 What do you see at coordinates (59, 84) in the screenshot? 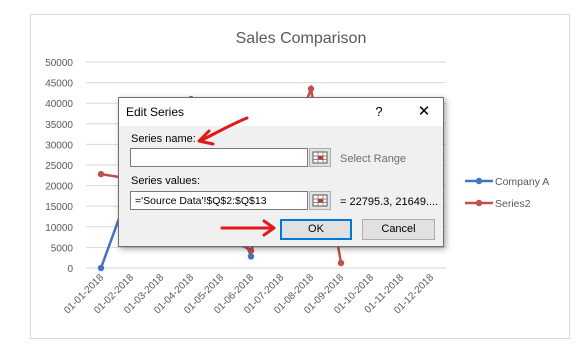
I see `y-tick-label: 45000` at bounding box center [59, 84].